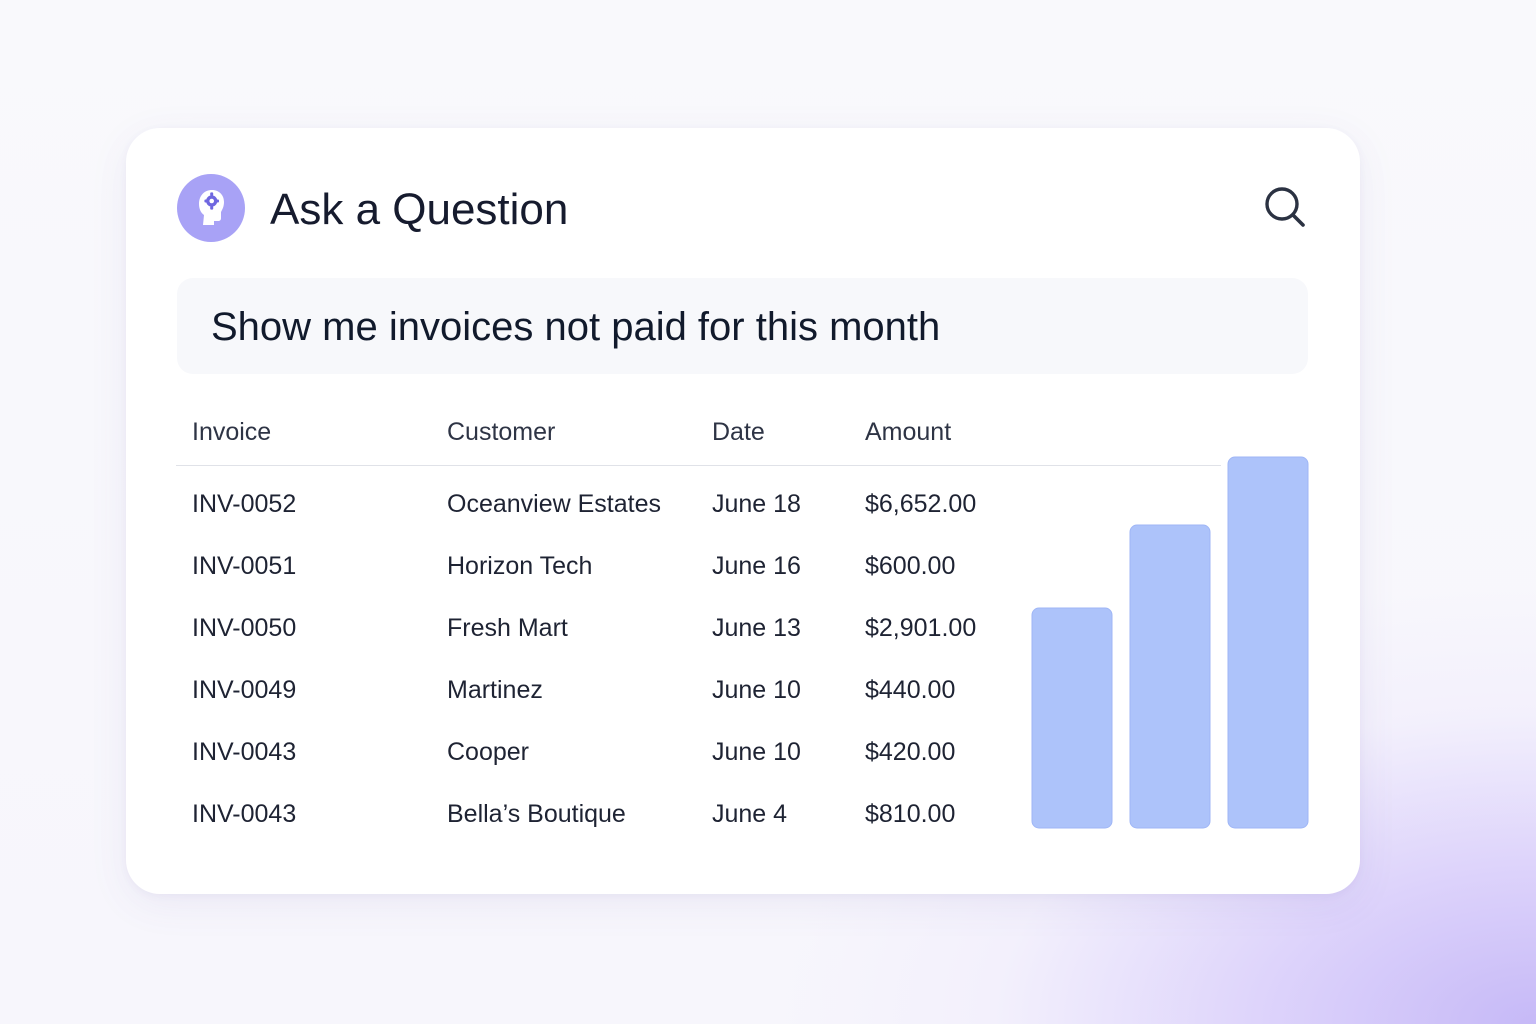  Describe the element at coordinates (910, 566) in the screenshot. I see `amount-cell: $600.00` at that location.